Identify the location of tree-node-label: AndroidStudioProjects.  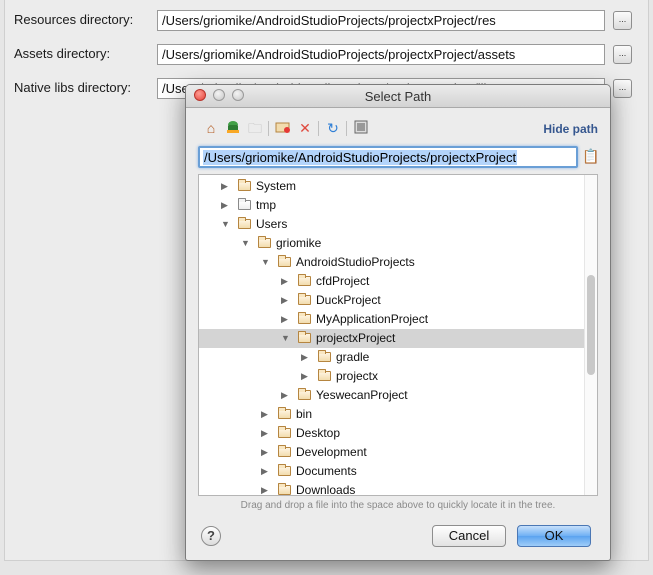
(355, 262).